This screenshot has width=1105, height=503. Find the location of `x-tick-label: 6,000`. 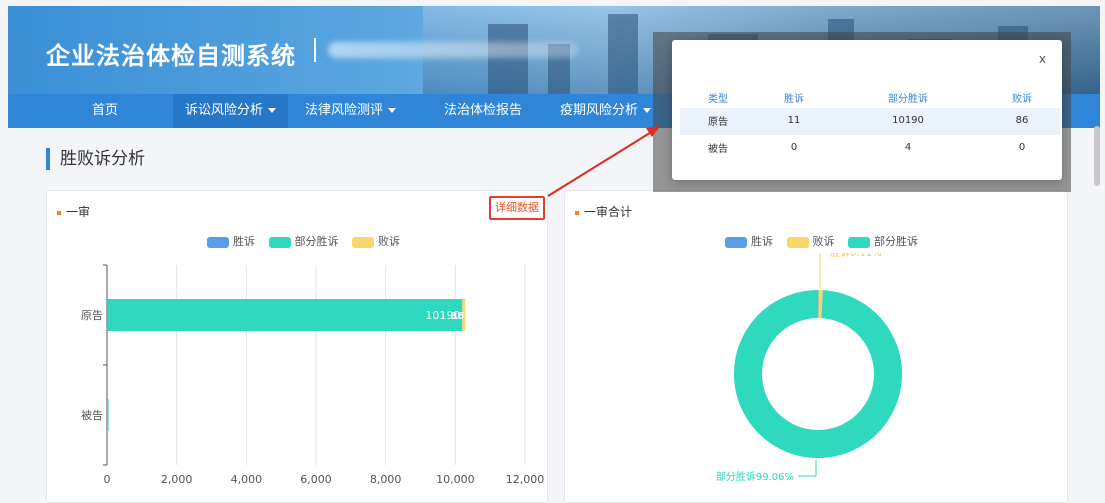

x-tick-label: 6,000 is located at coordinates (316, 479).